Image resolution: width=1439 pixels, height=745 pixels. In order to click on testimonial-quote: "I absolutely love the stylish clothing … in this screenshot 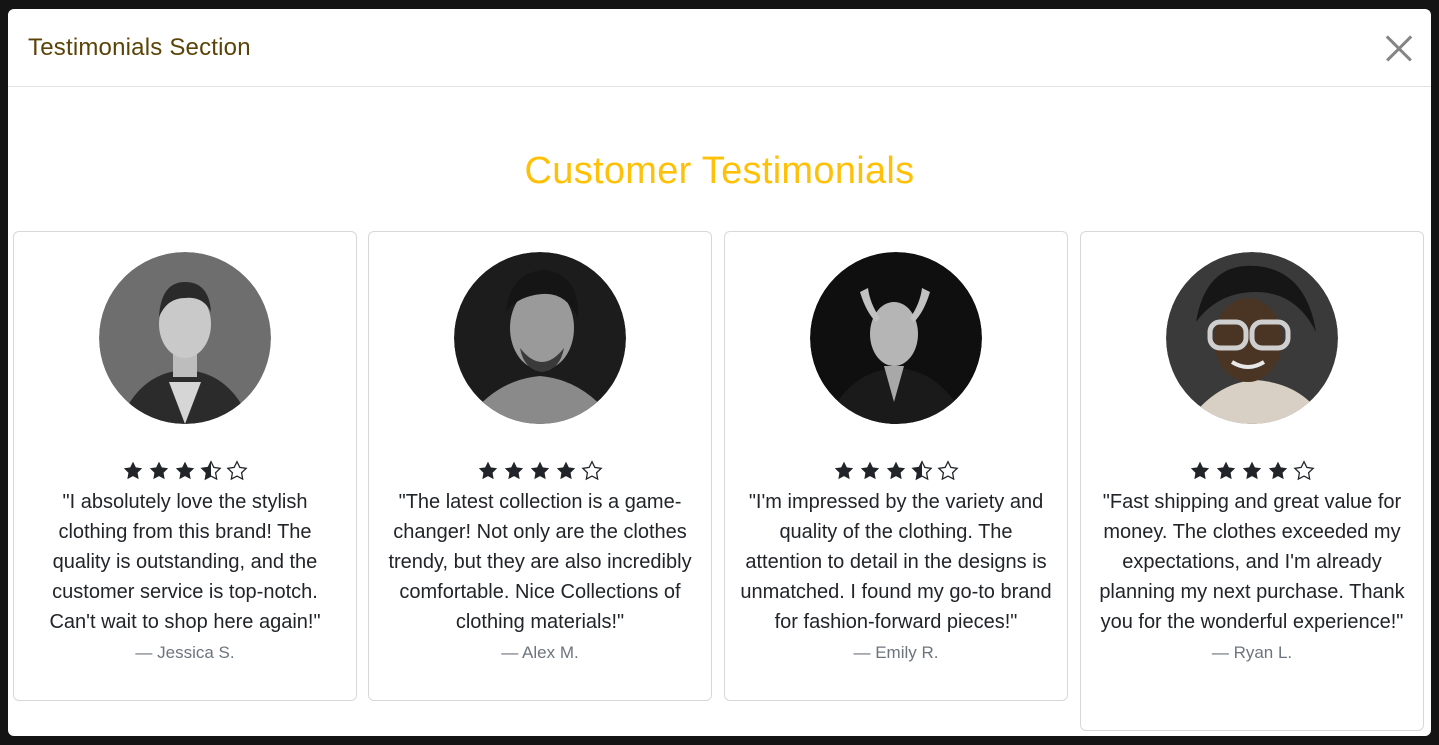, I will do `click(185, 562)`.